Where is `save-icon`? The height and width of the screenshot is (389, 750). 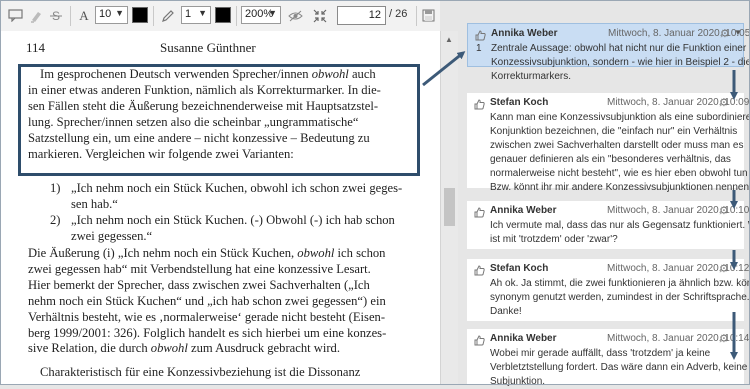 save-icon is located at coordinates (428, 15).